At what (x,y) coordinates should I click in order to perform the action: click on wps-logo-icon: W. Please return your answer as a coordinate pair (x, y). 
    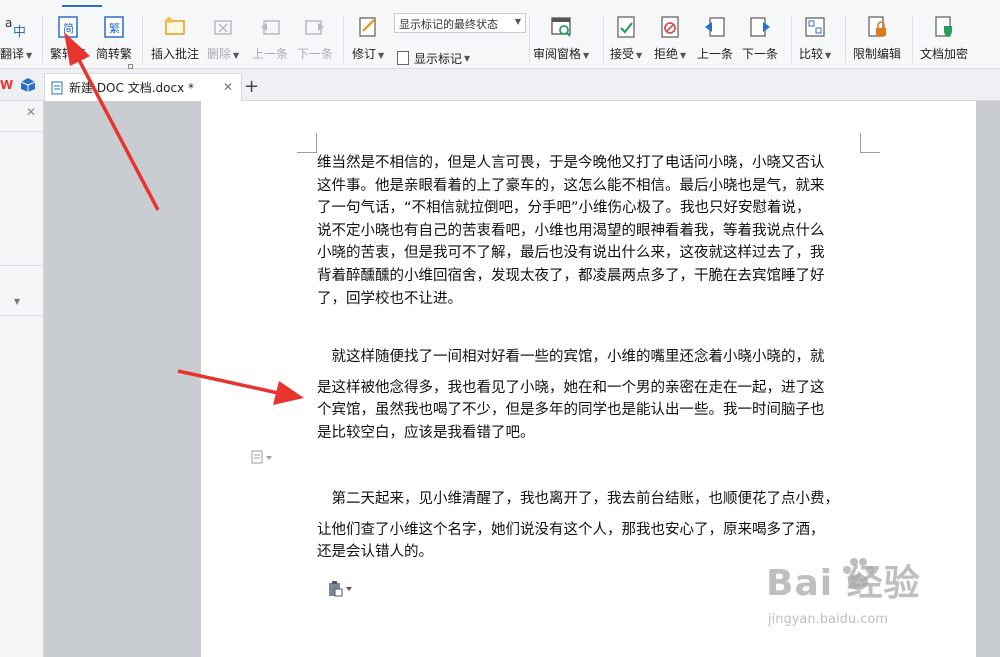
    Looking at the image, I should click on (6, 84).